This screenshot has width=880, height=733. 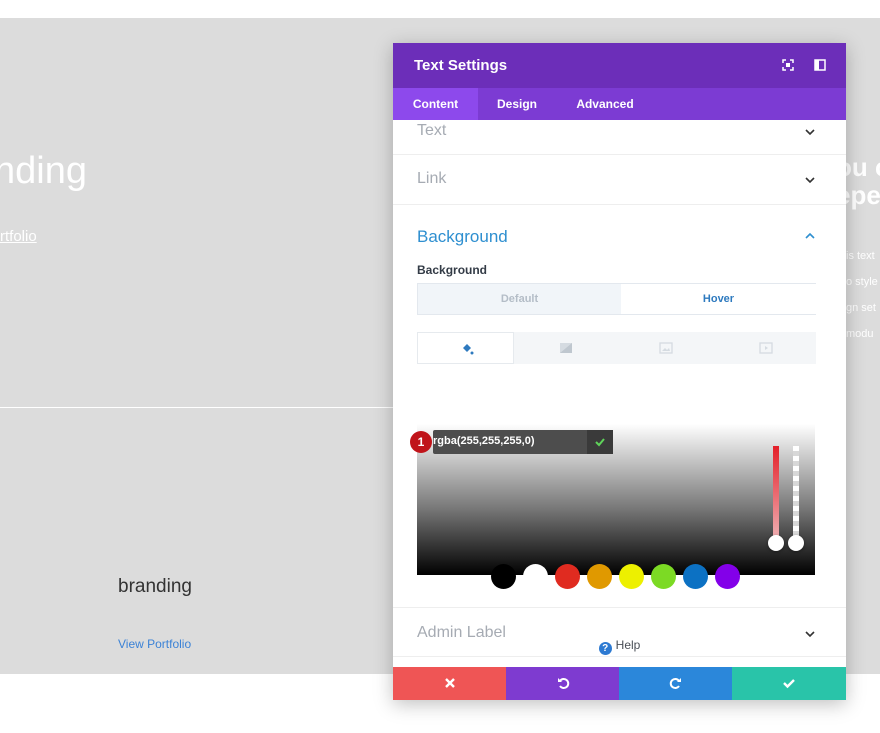 What do you see at coordinates (616, 499) in the screenshot?
I see `color-picker-area: rgba(255,255,255,0)` at bounding box center [616, 499].